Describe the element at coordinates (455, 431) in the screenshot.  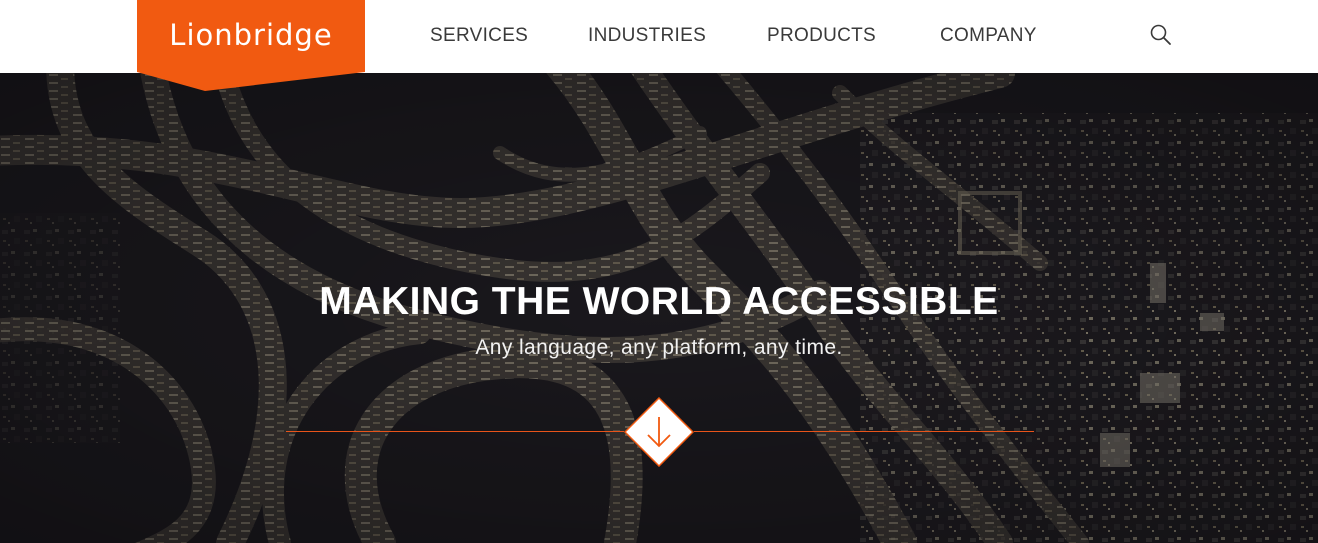
I see `divider-line-left` at that location.